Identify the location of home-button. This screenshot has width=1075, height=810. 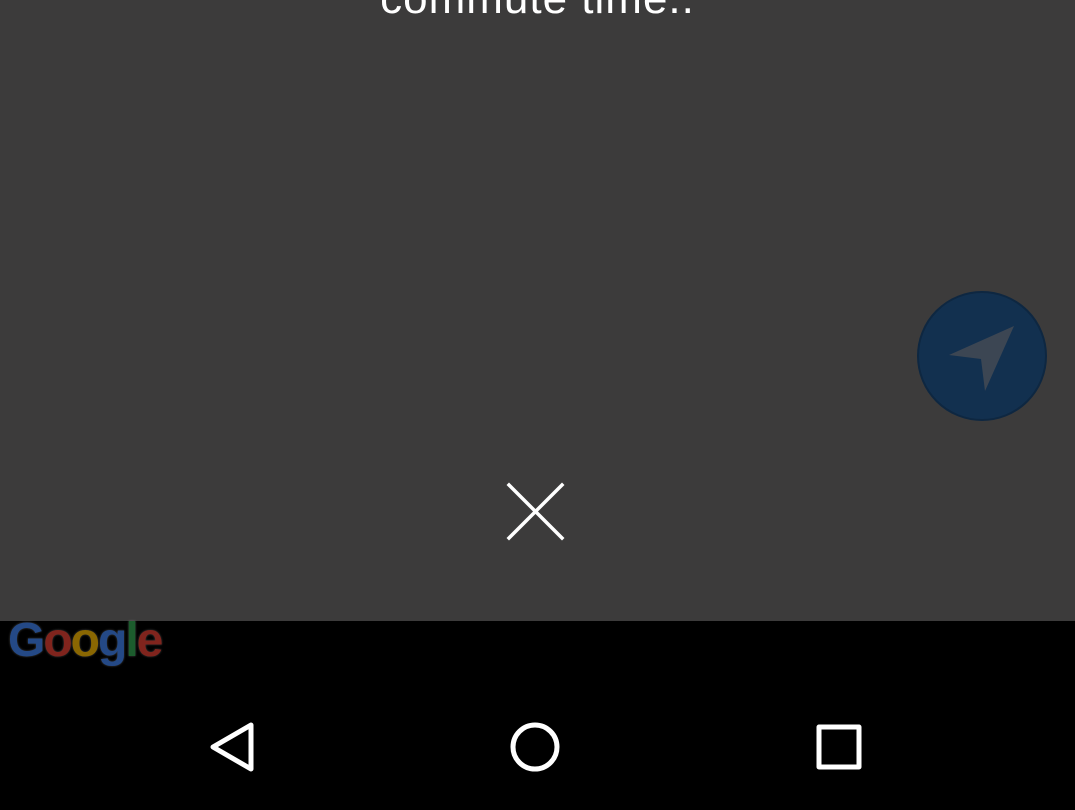
(535, 747).